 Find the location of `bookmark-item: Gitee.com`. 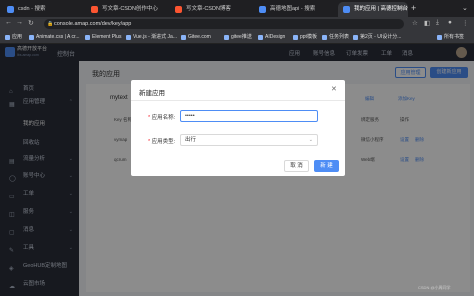

bookmark-item: Gitee.com is located at coordinates (195, 37).